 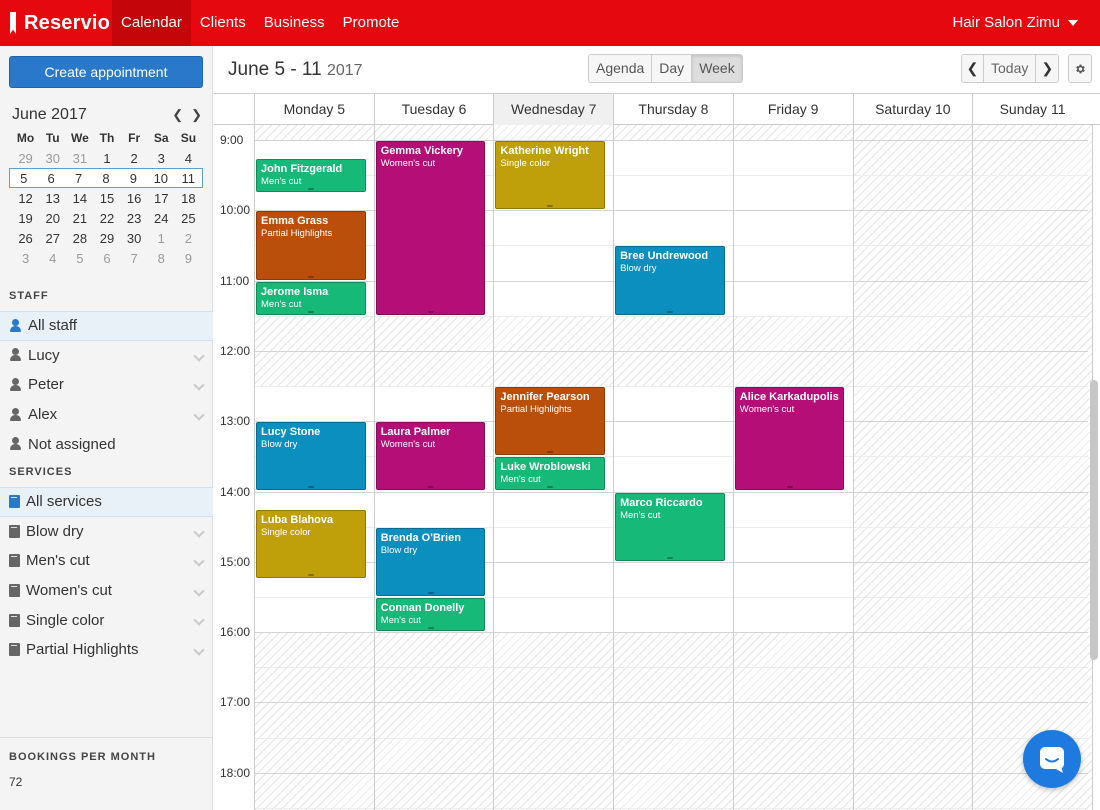 What do you see at coordinates (106, 502) in the screenshot?
I see `service-item-all: All services` at bounding box center [106, 502].